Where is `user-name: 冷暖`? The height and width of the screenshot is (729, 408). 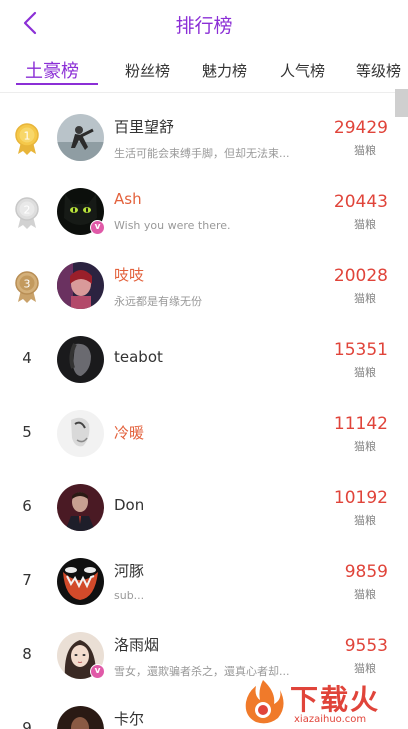 user-name: 冷暖 is located at coordinates (129, 433).